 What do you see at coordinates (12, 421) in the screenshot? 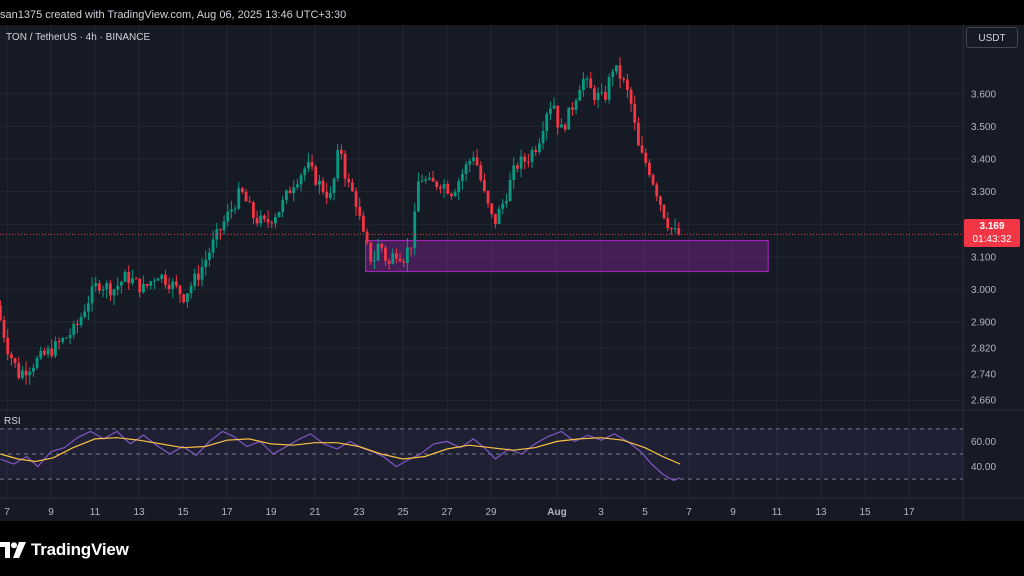
I see `rsi-label: RSI` at bounding box center [12, 421].